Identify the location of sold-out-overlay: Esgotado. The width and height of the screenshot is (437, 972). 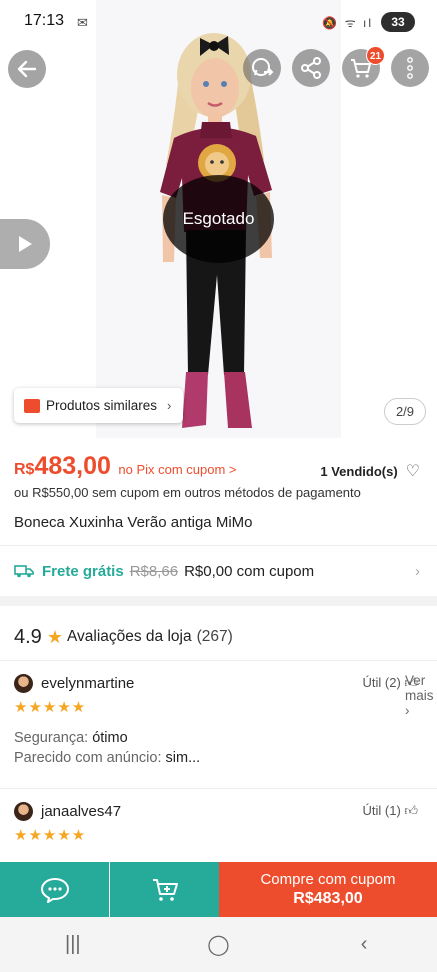
(218, 219).